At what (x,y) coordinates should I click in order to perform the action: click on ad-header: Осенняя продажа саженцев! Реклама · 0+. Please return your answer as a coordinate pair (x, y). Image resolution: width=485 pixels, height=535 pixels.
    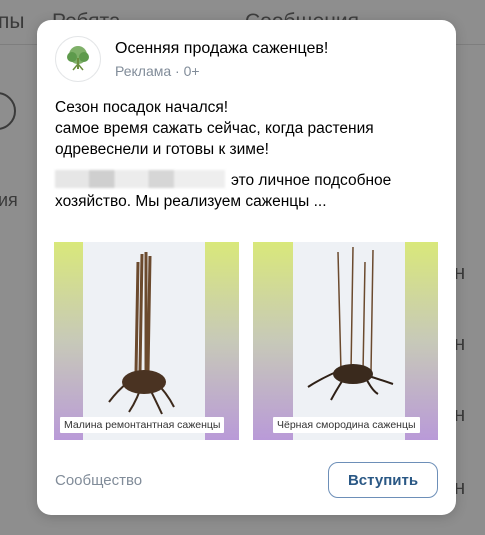
    Looking at the image, I should click on (245, 60).